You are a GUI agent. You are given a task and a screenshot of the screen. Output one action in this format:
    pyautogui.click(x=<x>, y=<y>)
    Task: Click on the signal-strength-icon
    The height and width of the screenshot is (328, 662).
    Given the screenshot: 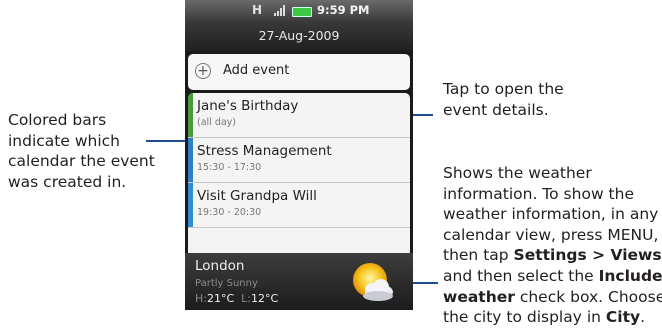 What is the action you would take?
    pyautogui.click(x=279, y=10)
    